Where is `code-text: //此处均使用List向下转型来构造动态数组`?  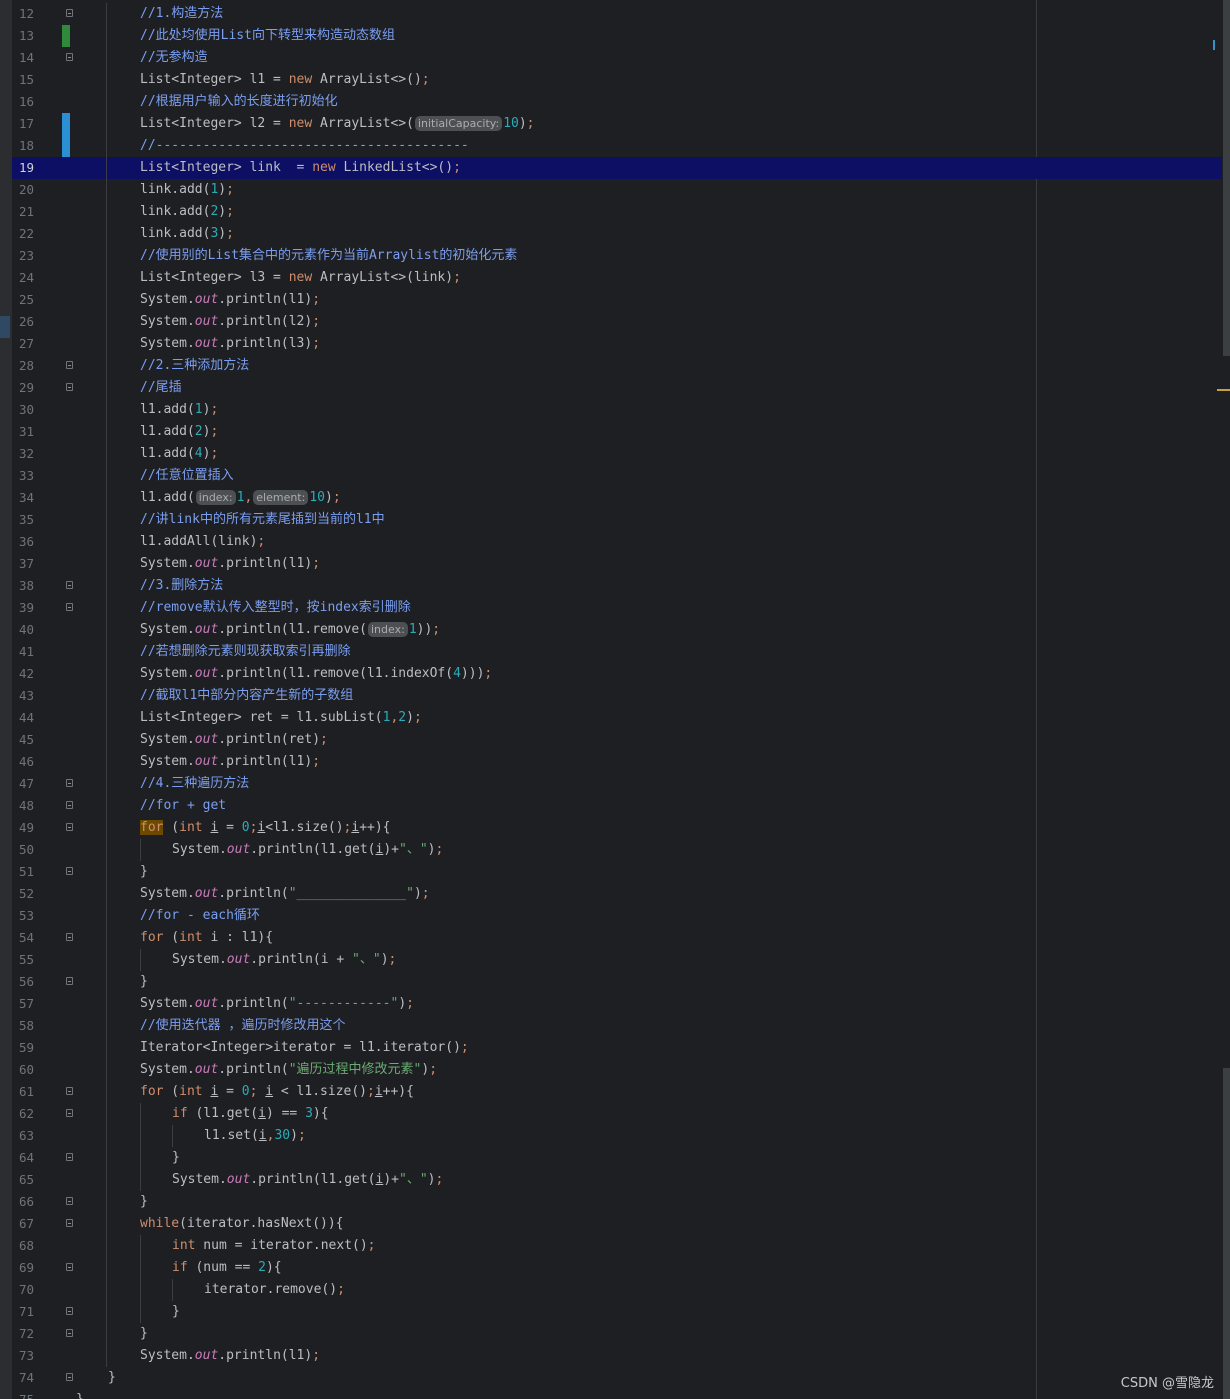 code-text: //此处均使用List向下转型来构造动态数组 is located at coordinates (267, 36).